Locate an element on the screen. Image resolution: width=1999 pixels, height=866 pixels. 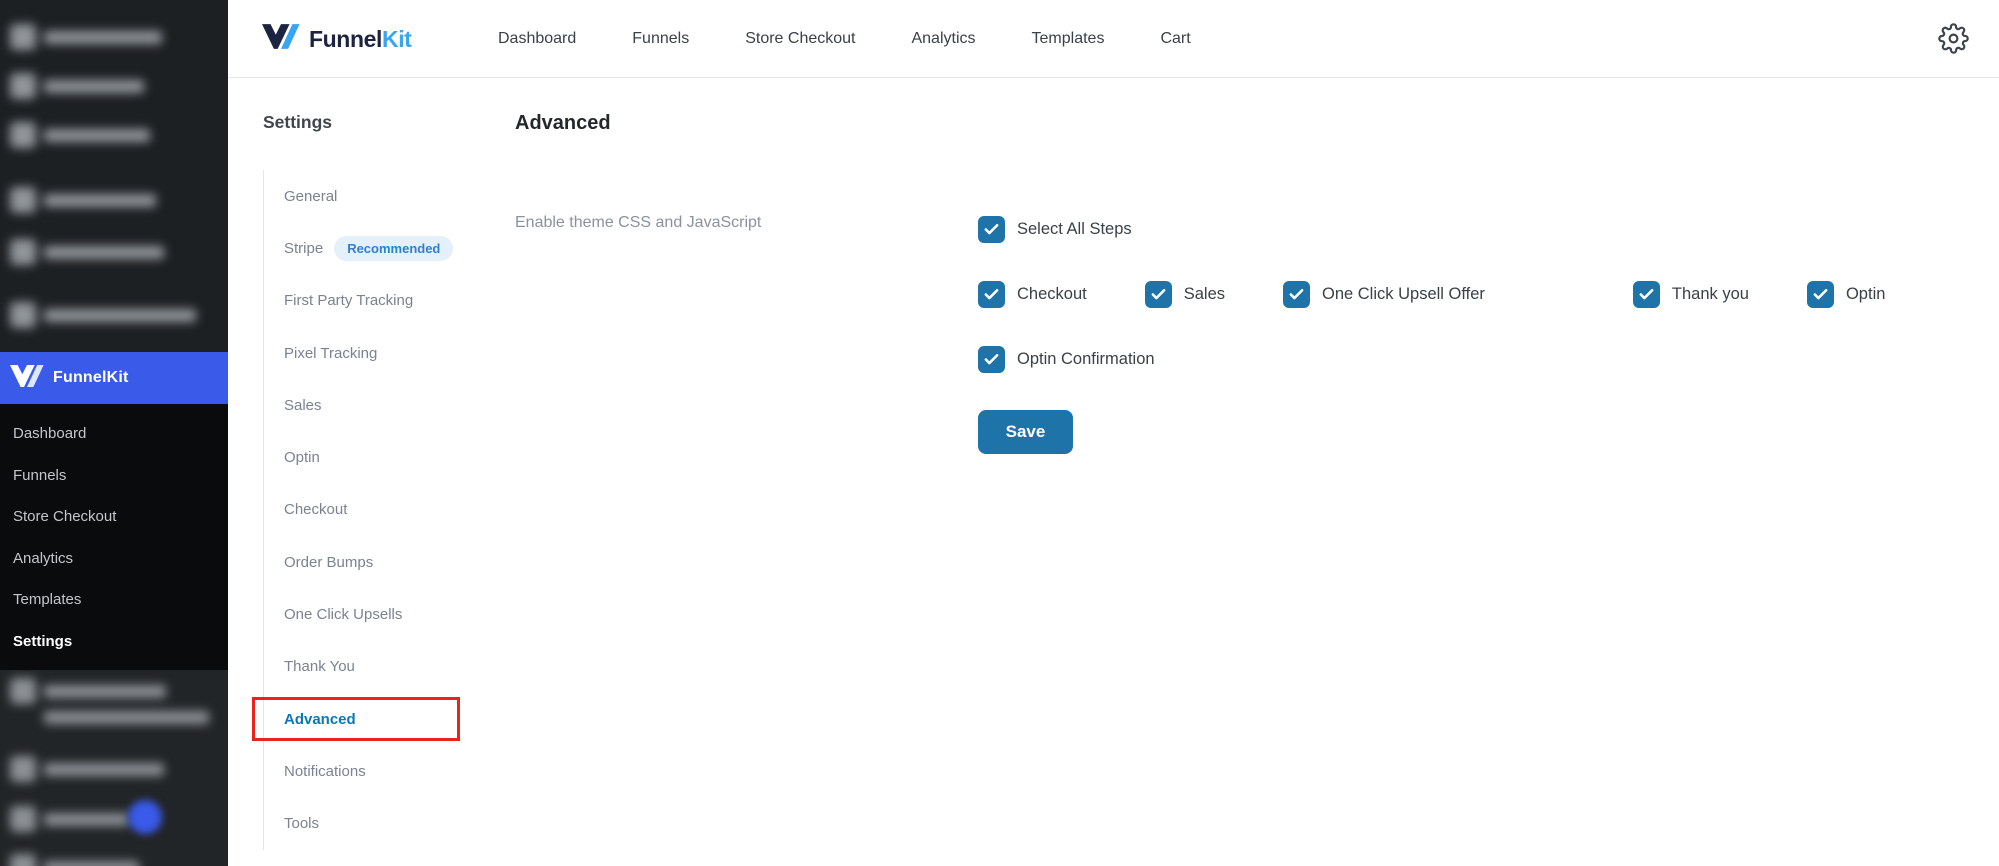
topnav-templates: Templates is located at coordinates (1068, 39).